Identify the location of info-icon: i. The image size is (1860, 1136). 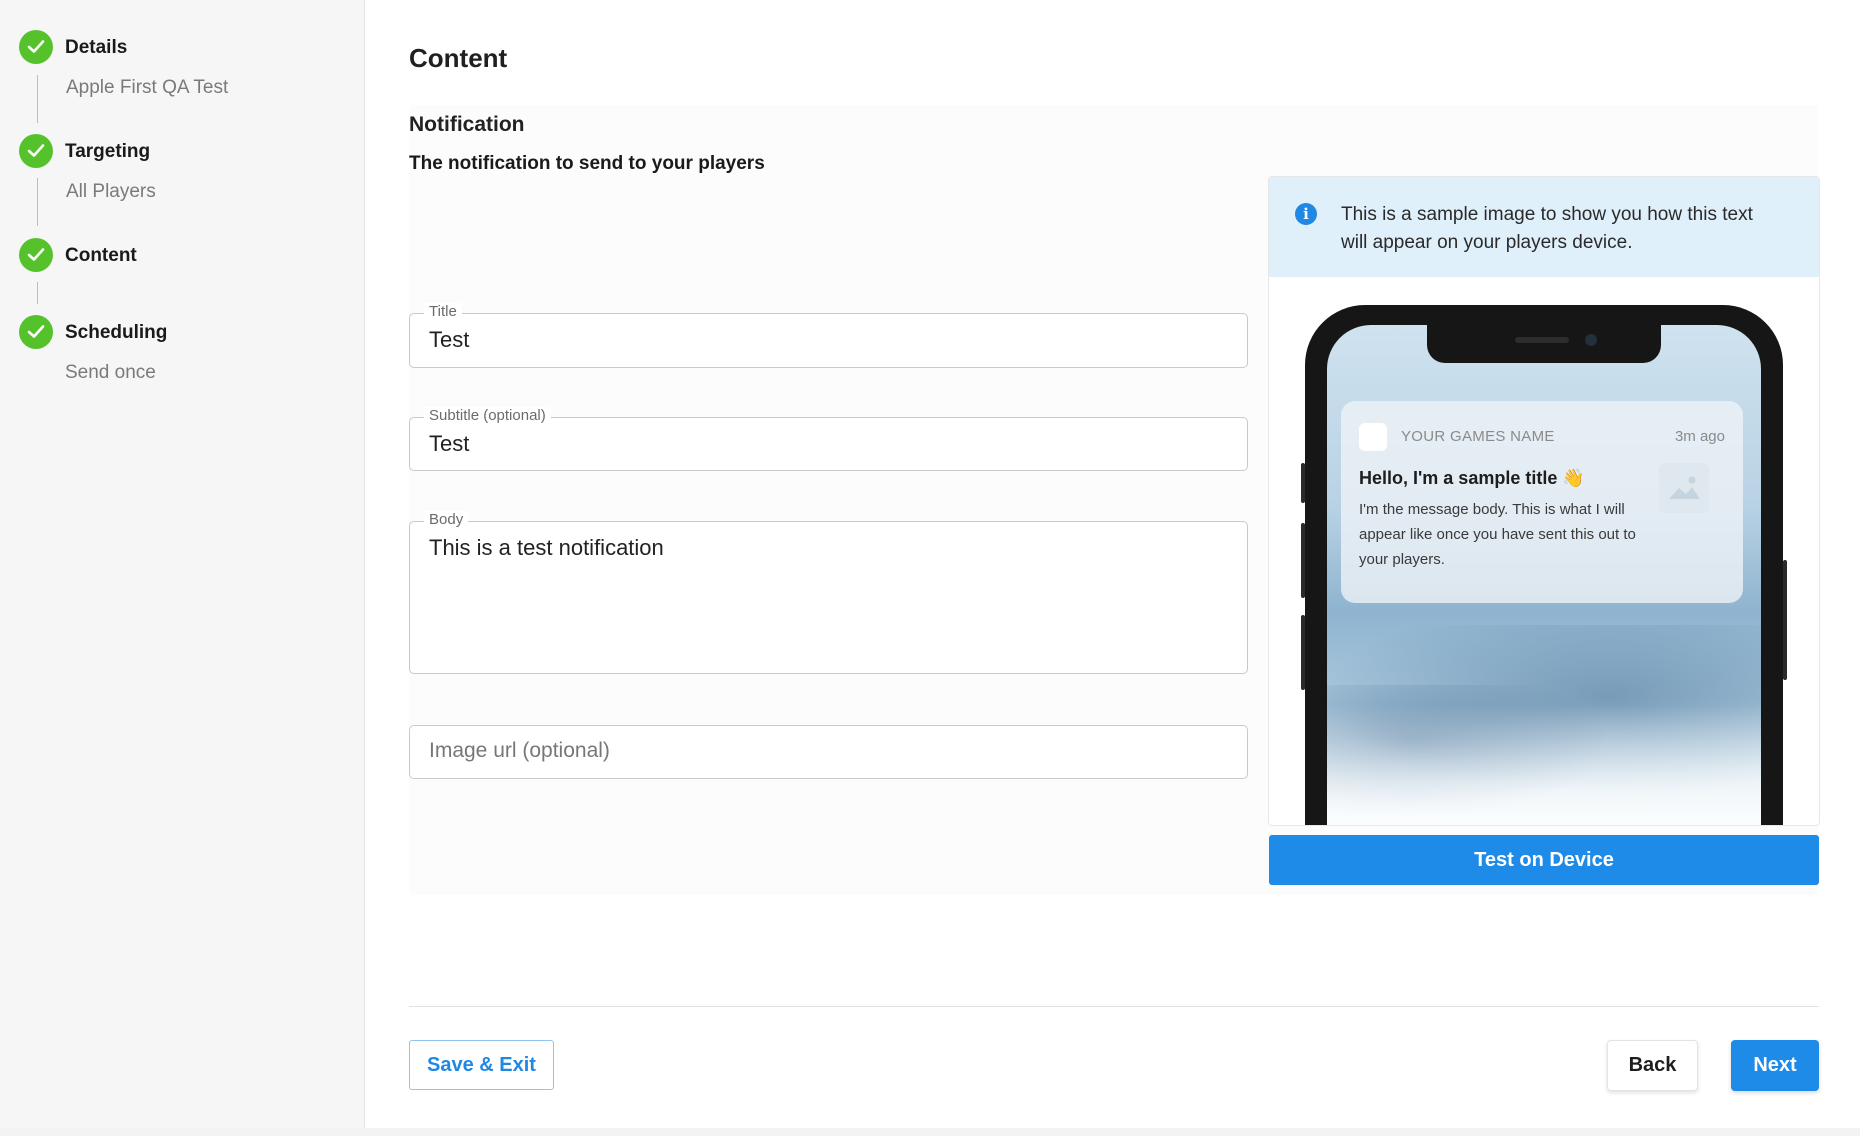
(1306, 214).